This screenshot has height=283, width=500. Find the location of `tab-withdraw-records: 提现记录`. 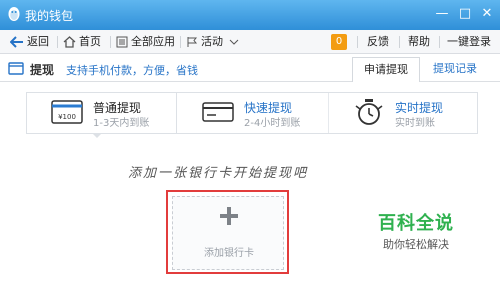

tab-withdraw-records: 提现记录 is located at coordinates (455, 70).